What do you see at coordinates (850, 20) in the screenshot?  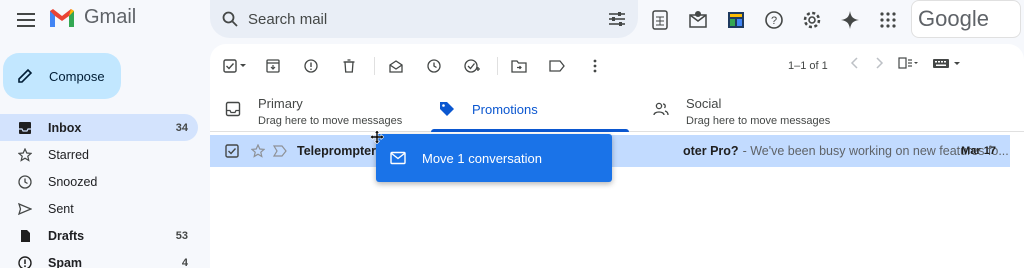 I see `gemini-sparkle-icon` at bounding box center [850, 20].